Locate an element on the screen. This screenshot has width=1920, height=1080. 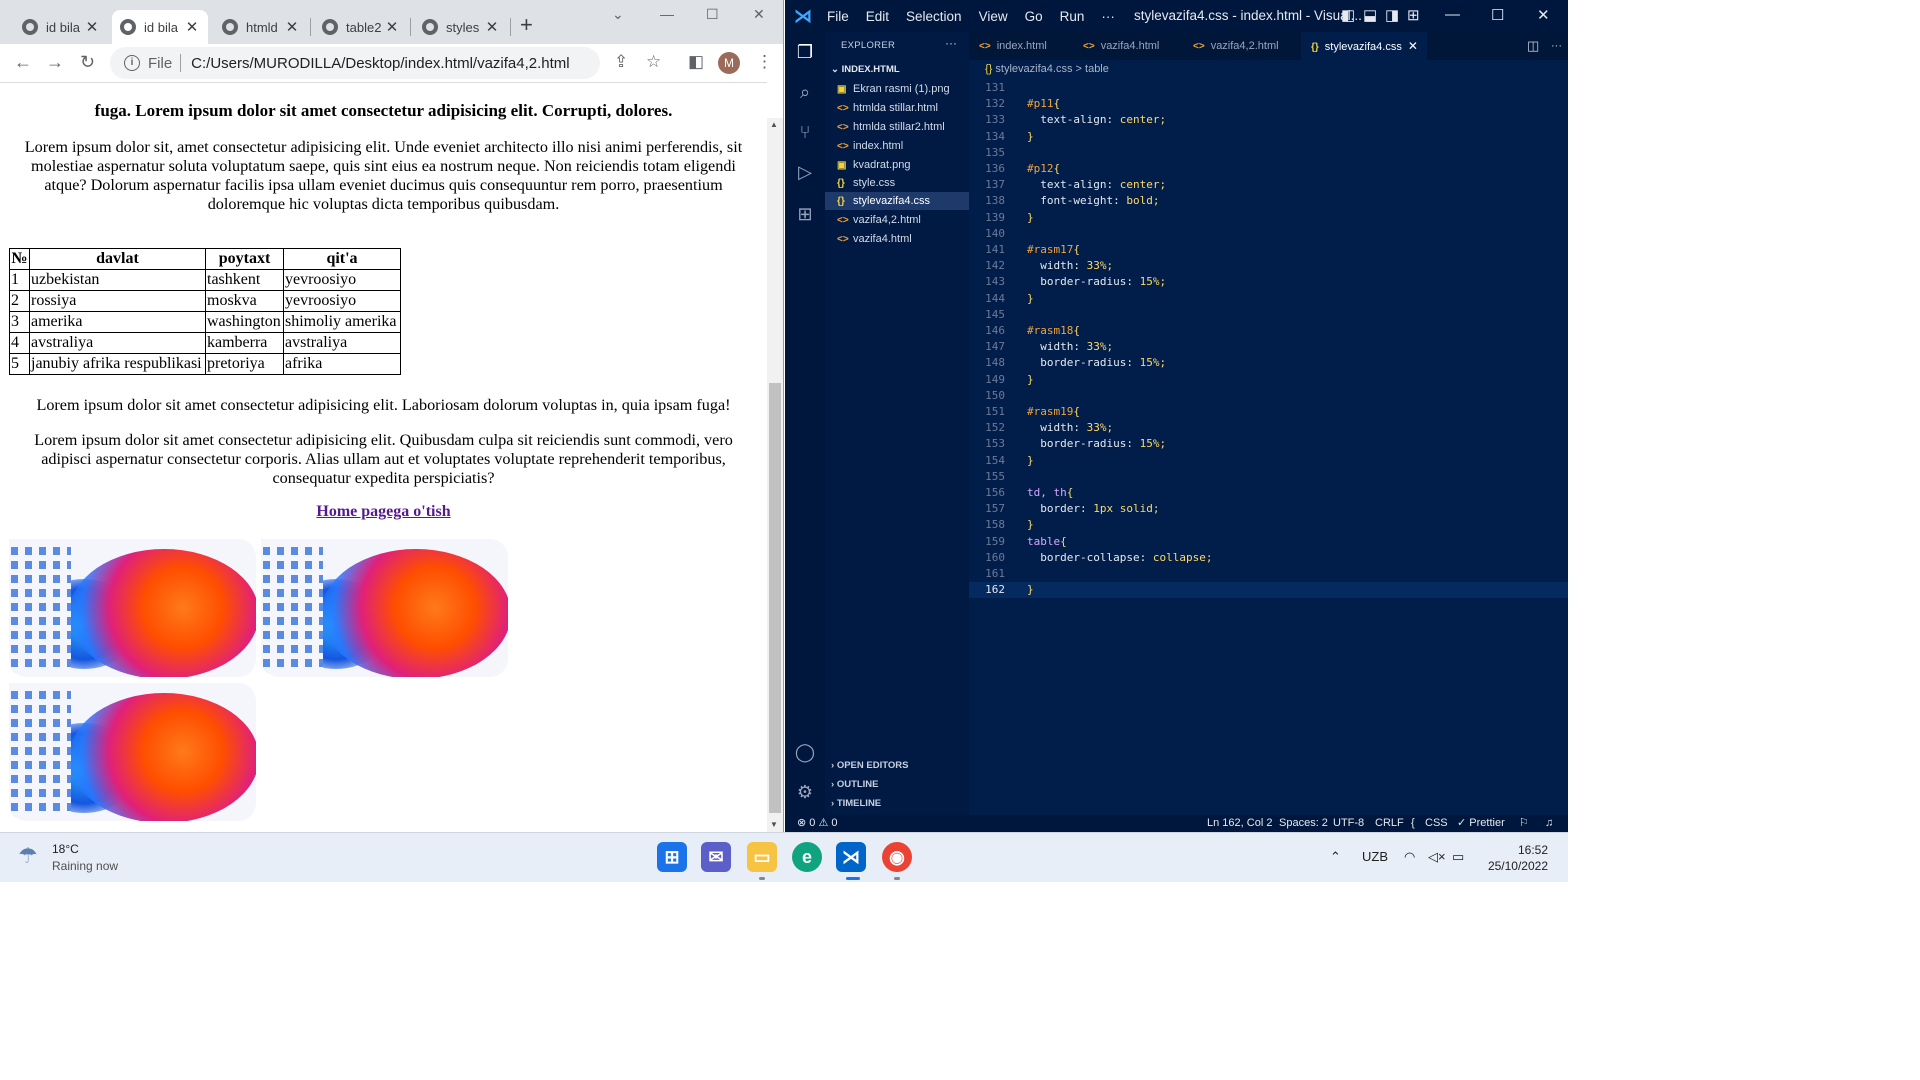
file-item: ▣ kvadrat.png is located at coordinates (897, 165).